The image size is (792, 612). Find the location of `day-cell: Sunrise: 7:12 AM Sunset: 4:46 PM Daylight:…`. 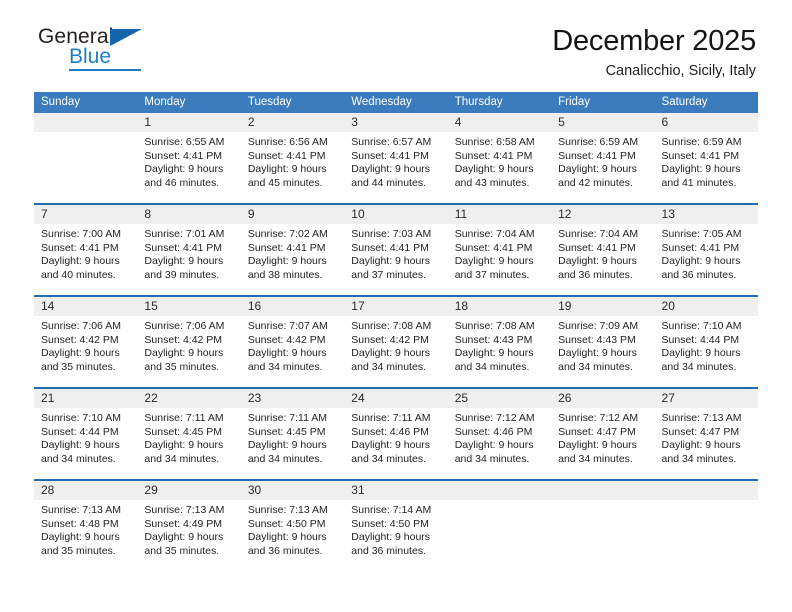

day-cell: Sunrise: 7:12 AM Sunset: 4:46 PM Daylight:… is located at coordinates (499, 443).